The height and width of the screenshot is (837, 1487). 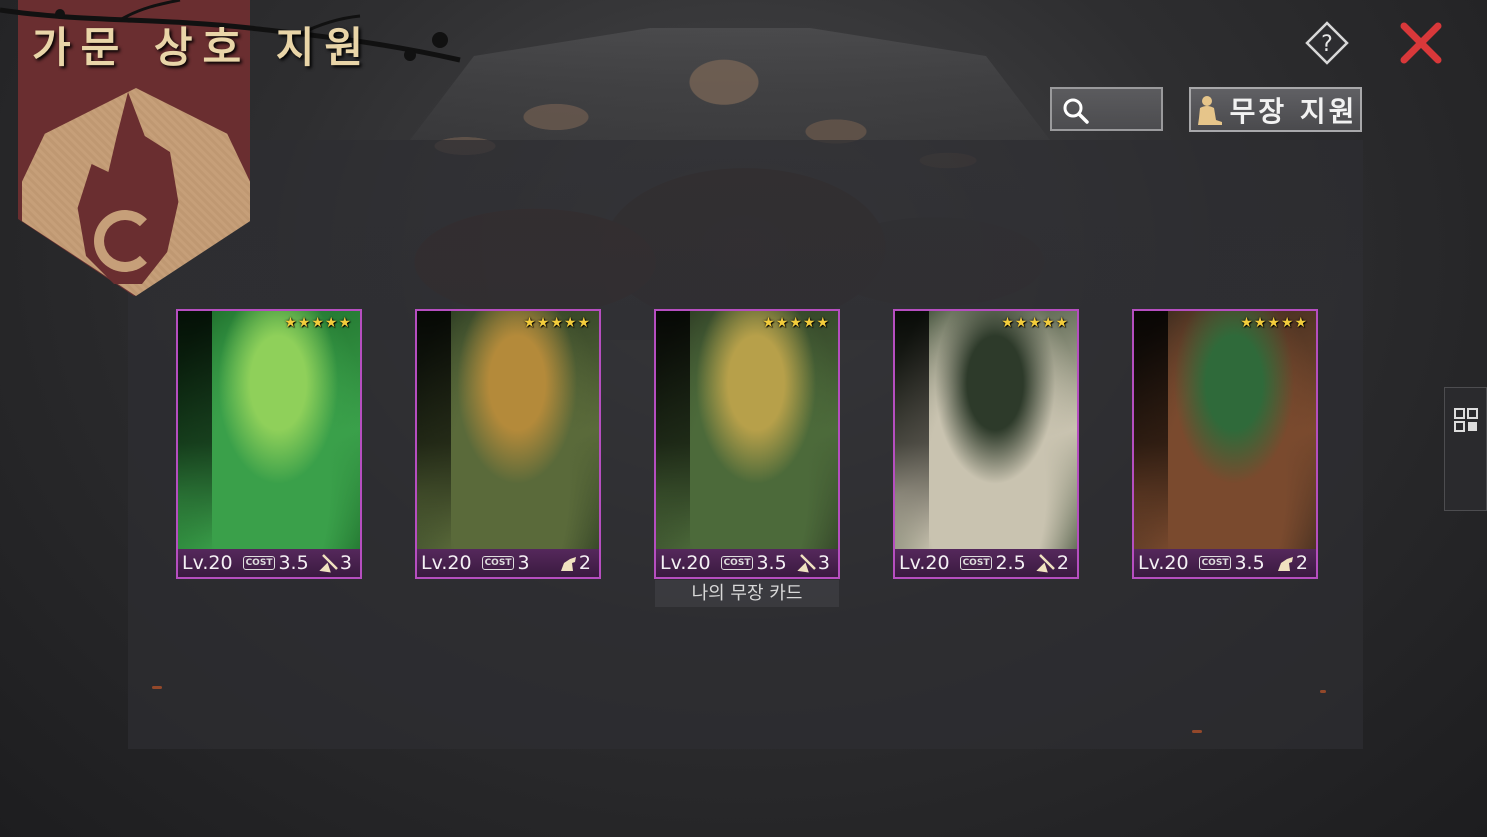 What do you see at coordinates (1465, 449) in the screenshot?
I see `side-grid-tab` at bounding box center [1465, 449].